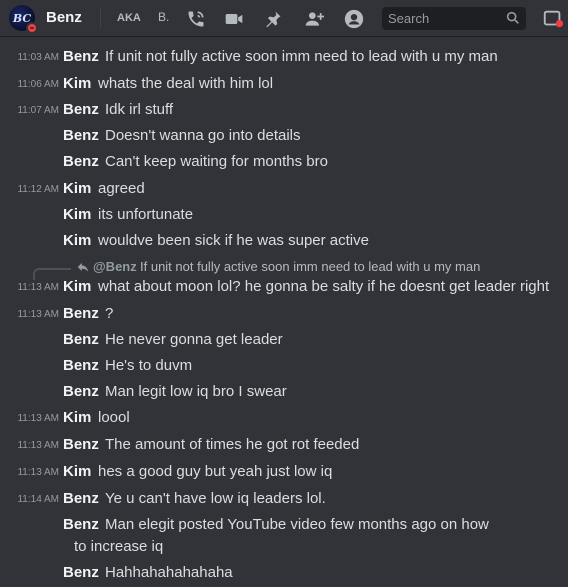  I want to click on search-box, so click(454, 18).